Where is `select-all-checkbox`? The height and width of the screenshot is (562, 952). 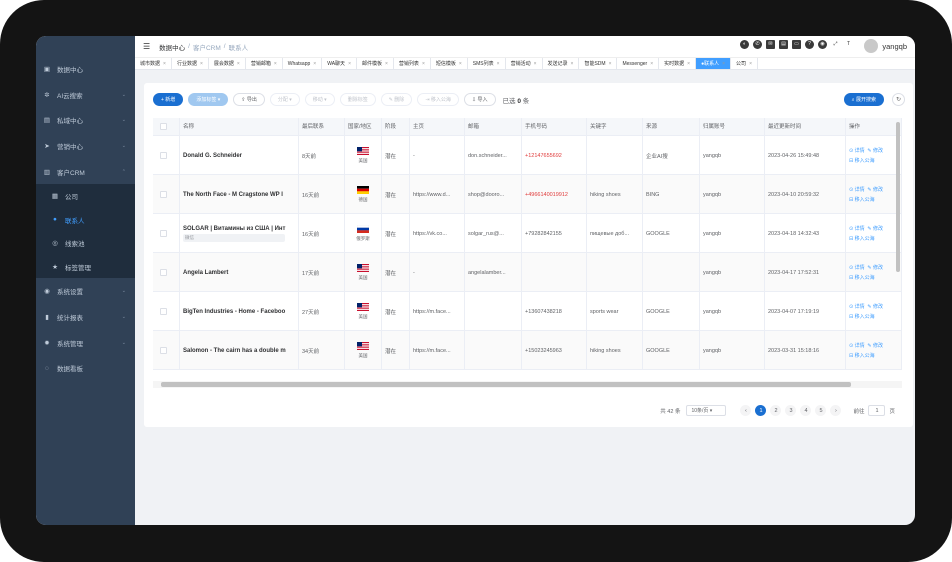
select-all-checkbox is located at coordinates (163, 126).